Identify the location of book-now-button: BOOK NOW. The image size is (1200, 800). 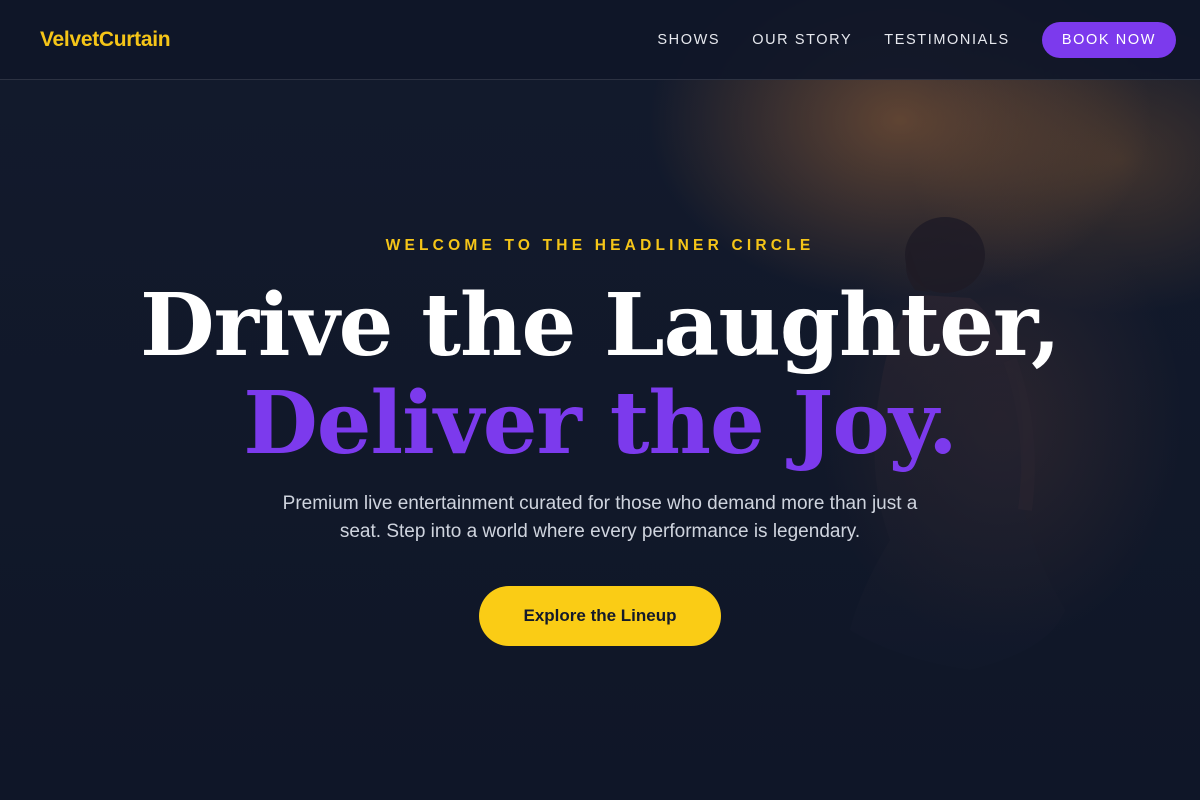
(1108, 39).